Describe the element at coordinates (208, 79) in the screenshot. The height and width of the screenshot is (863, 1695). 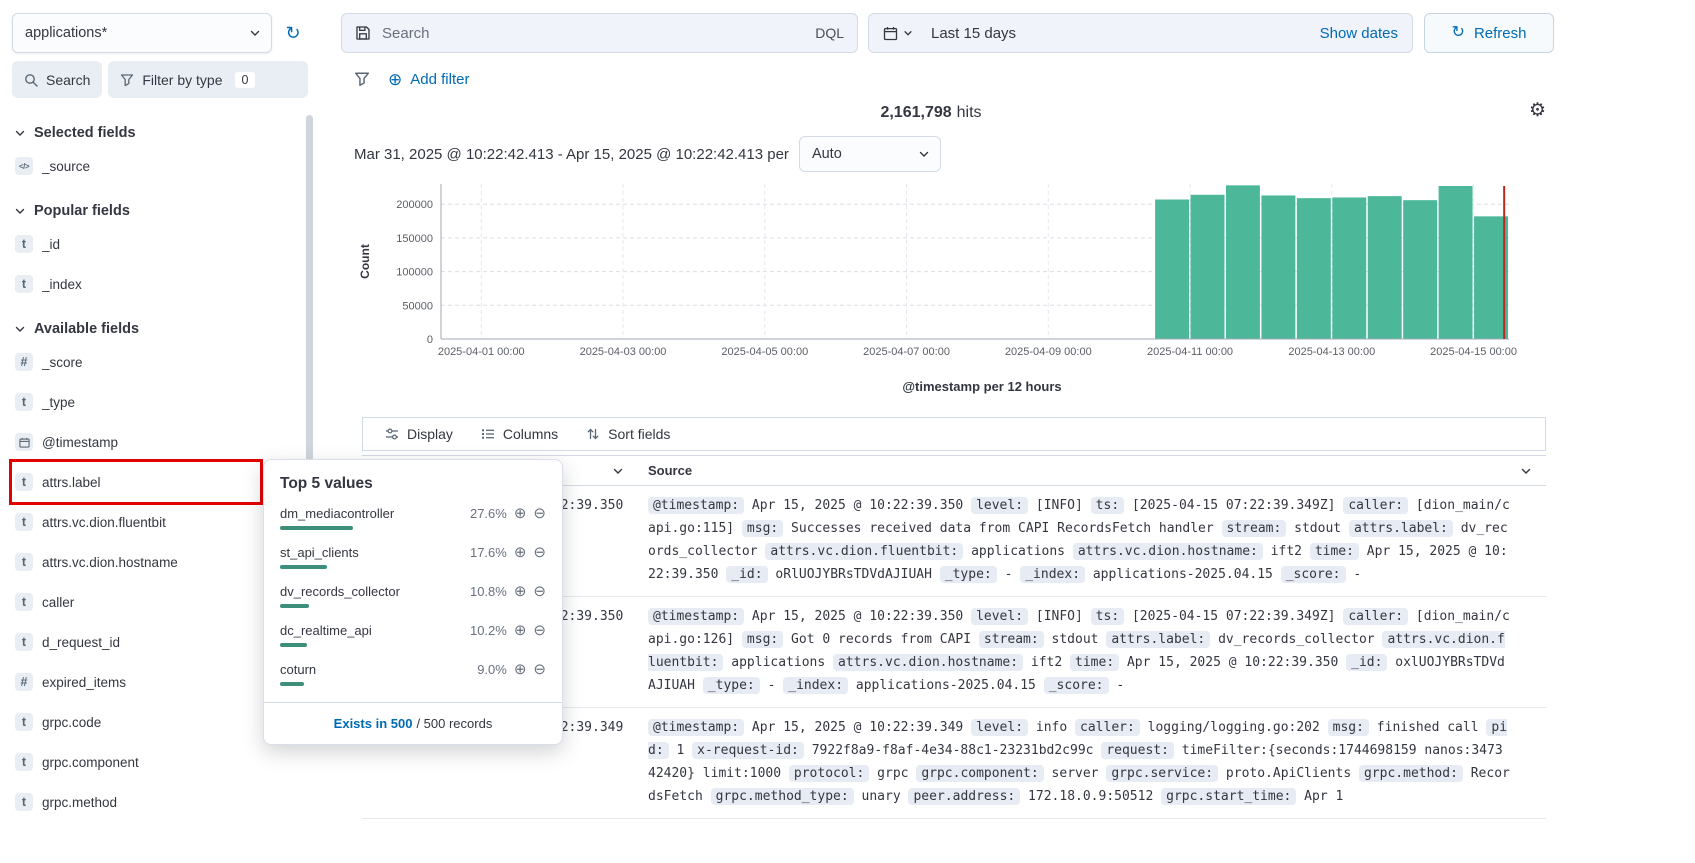
I see `filter-by-type-button: Filter by type 0` at that location.